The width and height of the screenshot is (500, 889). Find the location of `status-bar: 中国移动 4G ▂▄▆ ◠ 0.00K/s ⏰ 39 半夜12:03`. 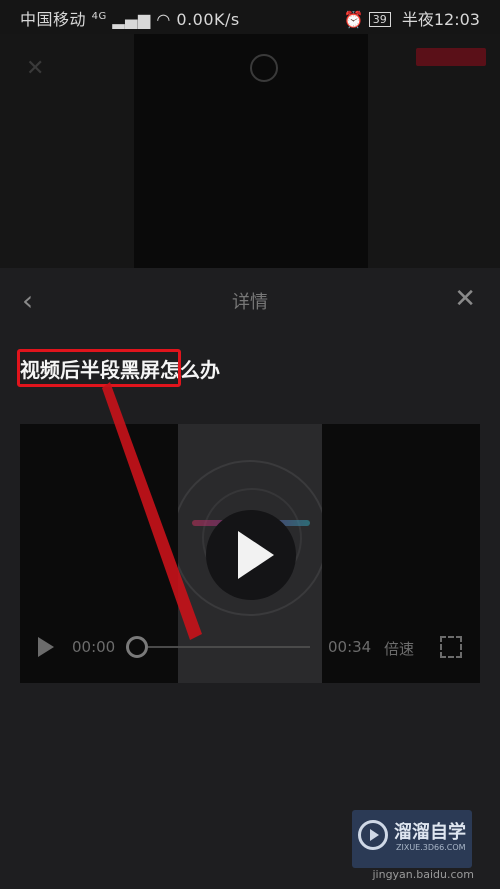

status-bar: 中国移动 4G ▂▄▆ ◠ 0.00K/s ⏰ 39 半夜12:03 is located at coordinates (250, 17).